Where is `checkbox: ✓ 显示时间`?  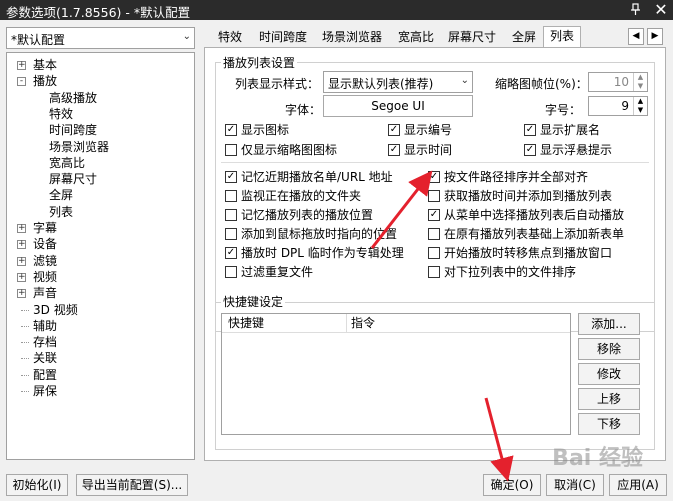 checkbox: ✓ 显示时间 is located at coordinates (420, 150).